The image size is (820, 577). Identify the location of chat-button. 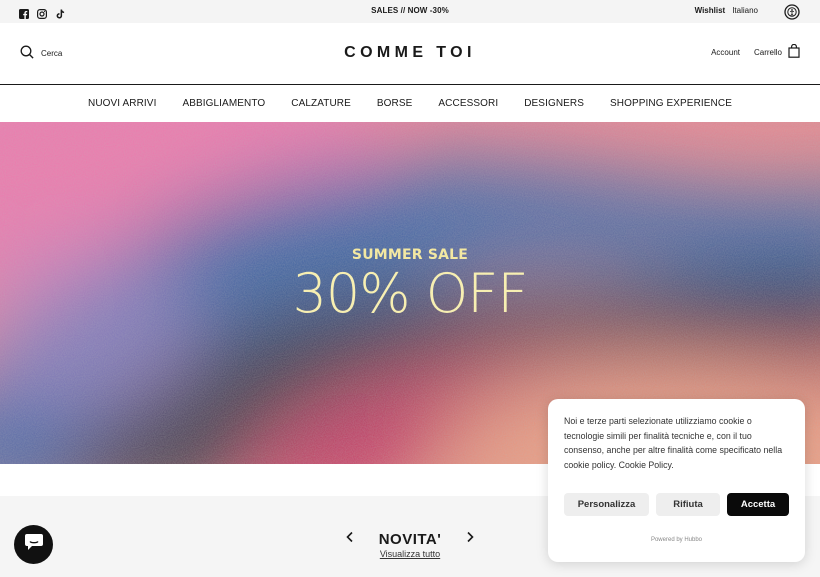
(33, 544).